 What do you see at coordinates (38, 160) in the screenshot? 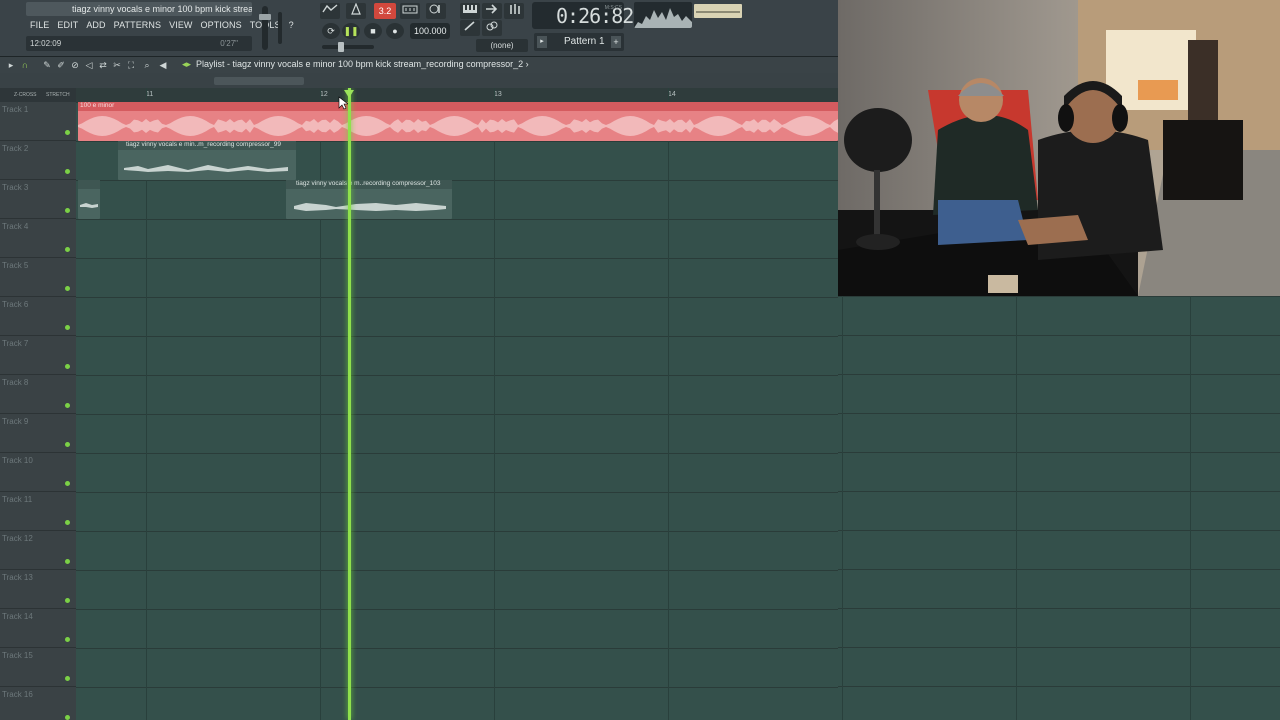
I see `track-header: Track 2` at bounding box center [38, 160].